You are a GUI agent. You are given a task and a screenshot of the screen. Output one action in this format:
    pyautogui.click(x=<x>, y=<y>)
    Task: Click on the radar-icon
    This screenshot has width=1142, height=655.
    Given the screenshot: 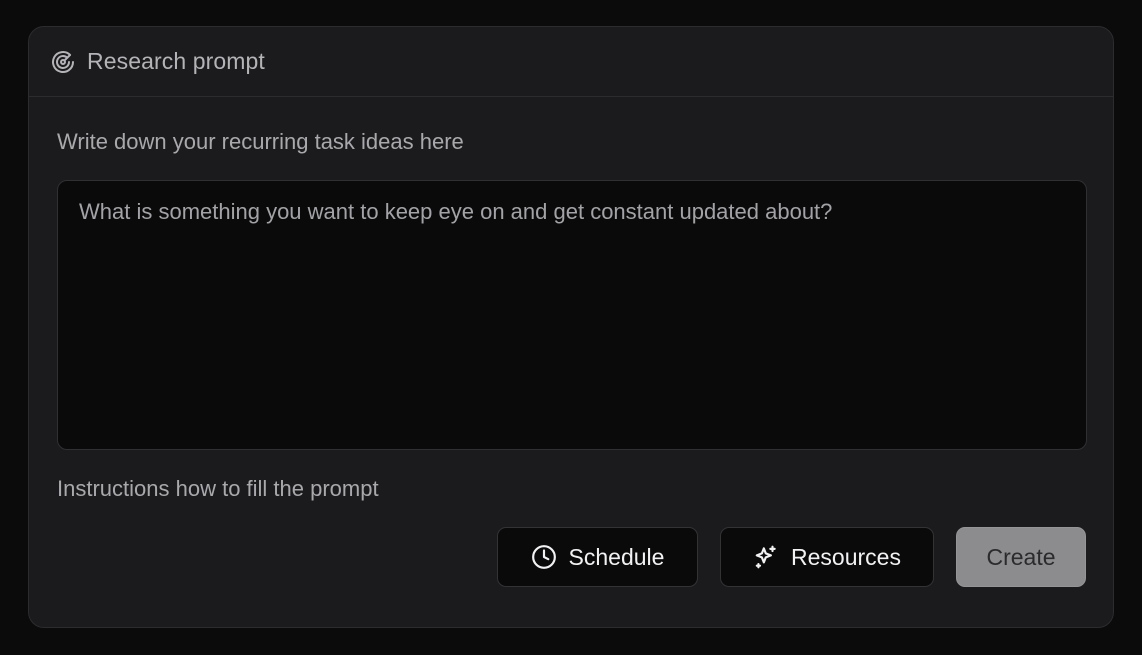 What is the action you would take?
    pyautogui.click(x=63, y=62)
    